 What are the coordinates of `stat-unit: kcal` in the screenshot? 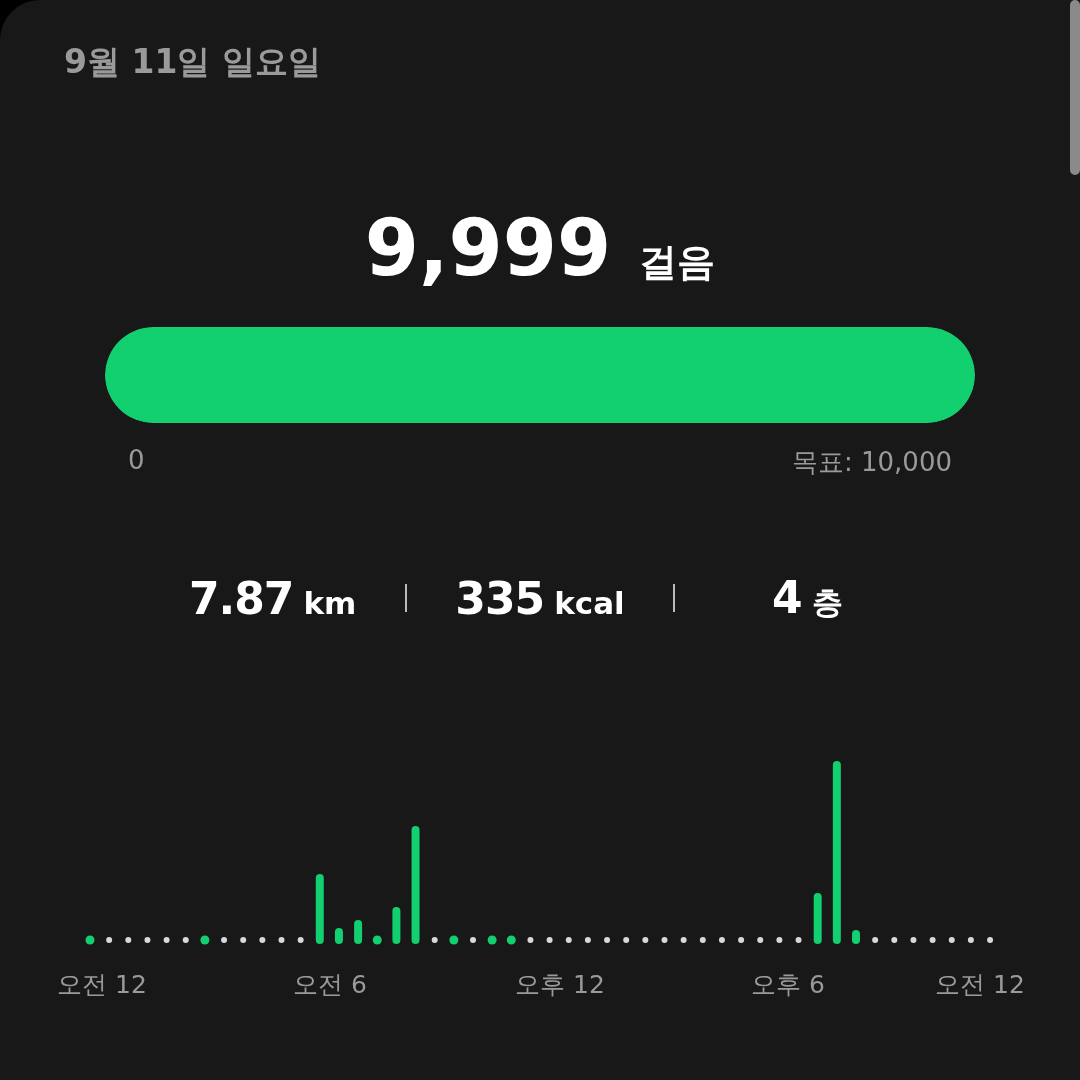 It's located at (589, 602).